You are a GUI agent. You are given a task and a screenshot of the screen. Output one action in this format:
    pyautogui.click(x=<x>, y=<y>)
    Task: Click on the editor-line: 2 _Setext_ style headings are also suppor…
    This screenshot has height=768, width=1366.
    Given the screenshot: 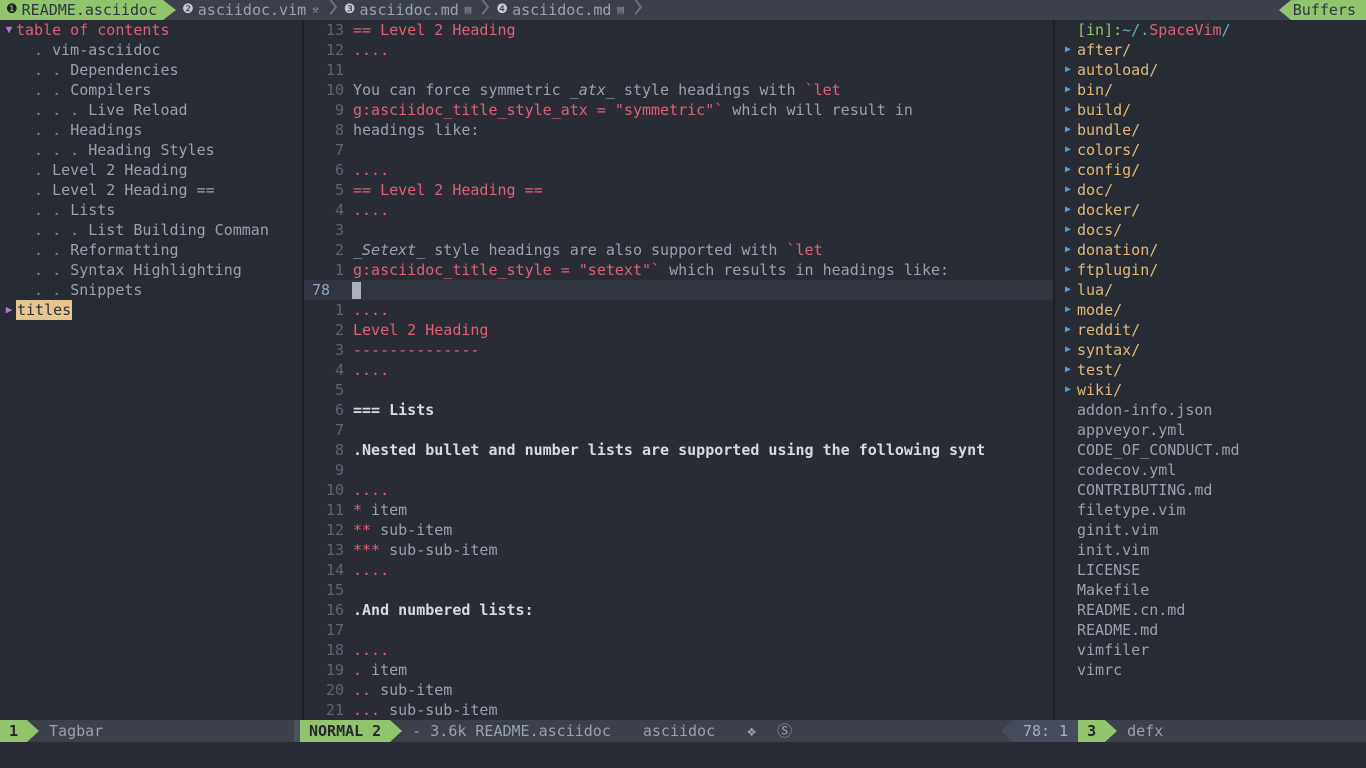 What is the action you would take?
    pyautogui.click(x=678, y=250)
    